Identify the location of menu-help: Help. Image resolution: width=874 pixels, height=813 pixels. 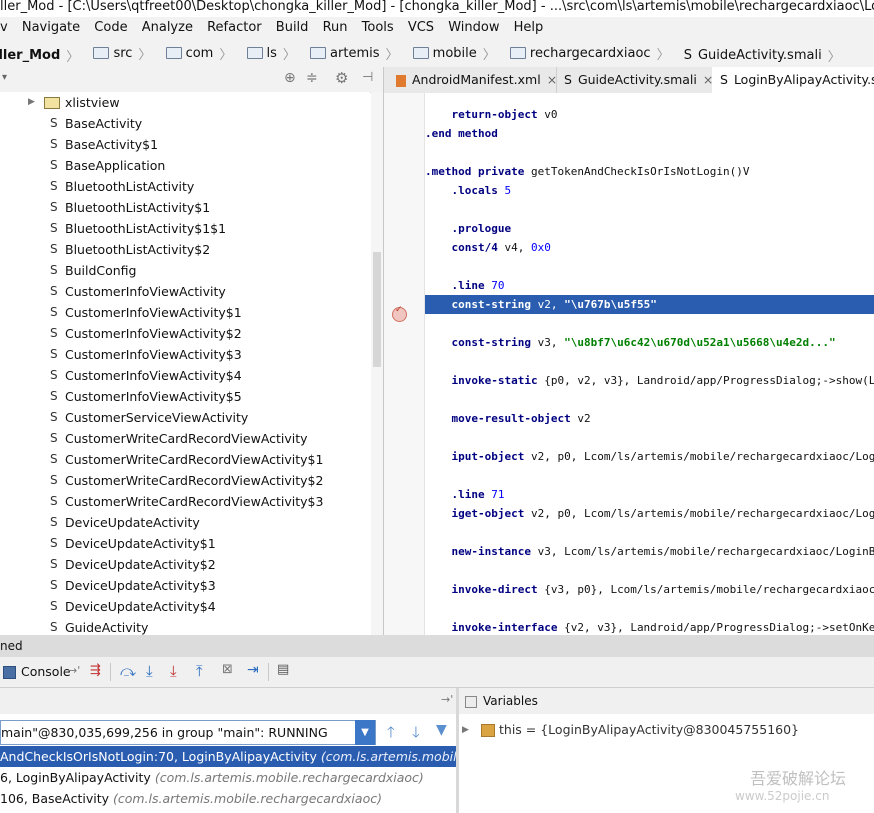
(529, 28).